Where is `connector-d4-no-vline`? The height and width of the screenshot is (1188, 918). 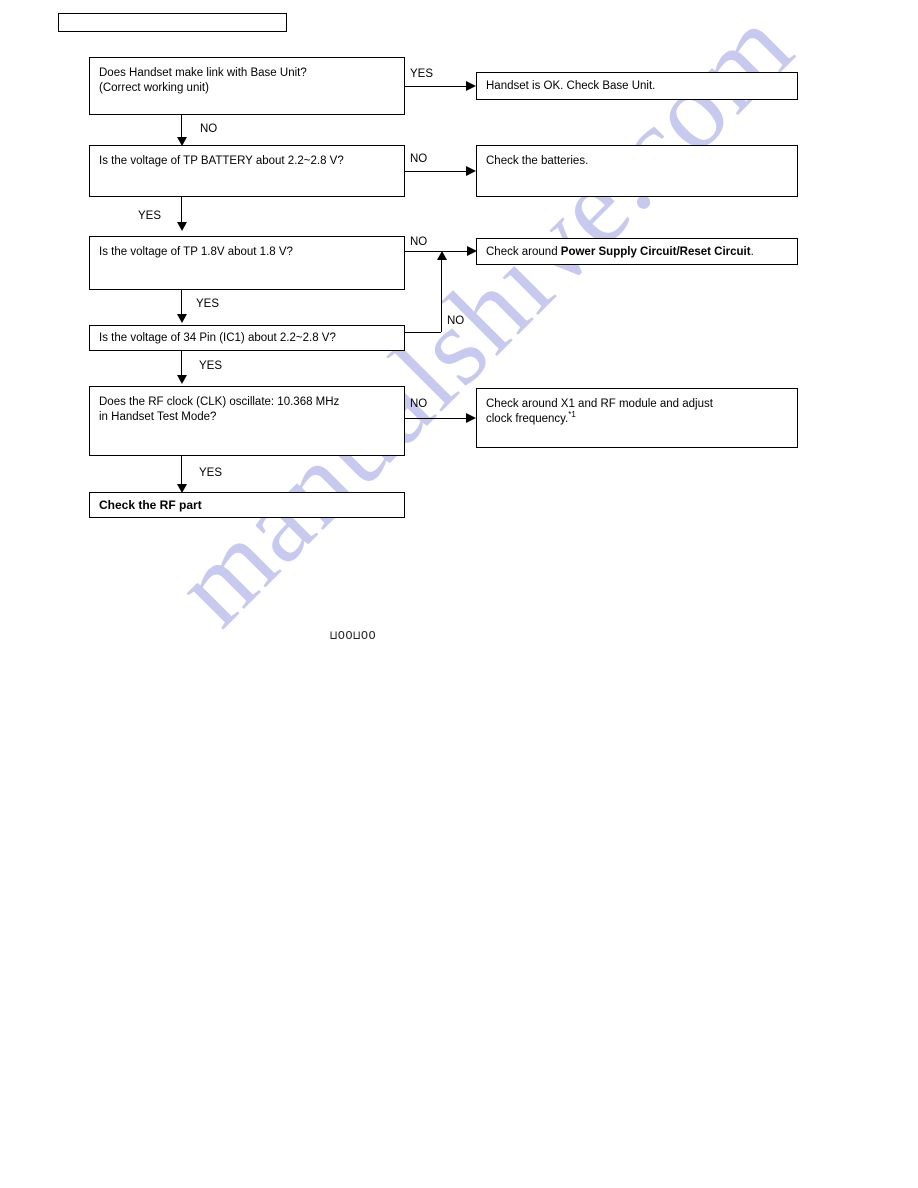 connector-d4-no-vline is located at coordinates (441, 296).